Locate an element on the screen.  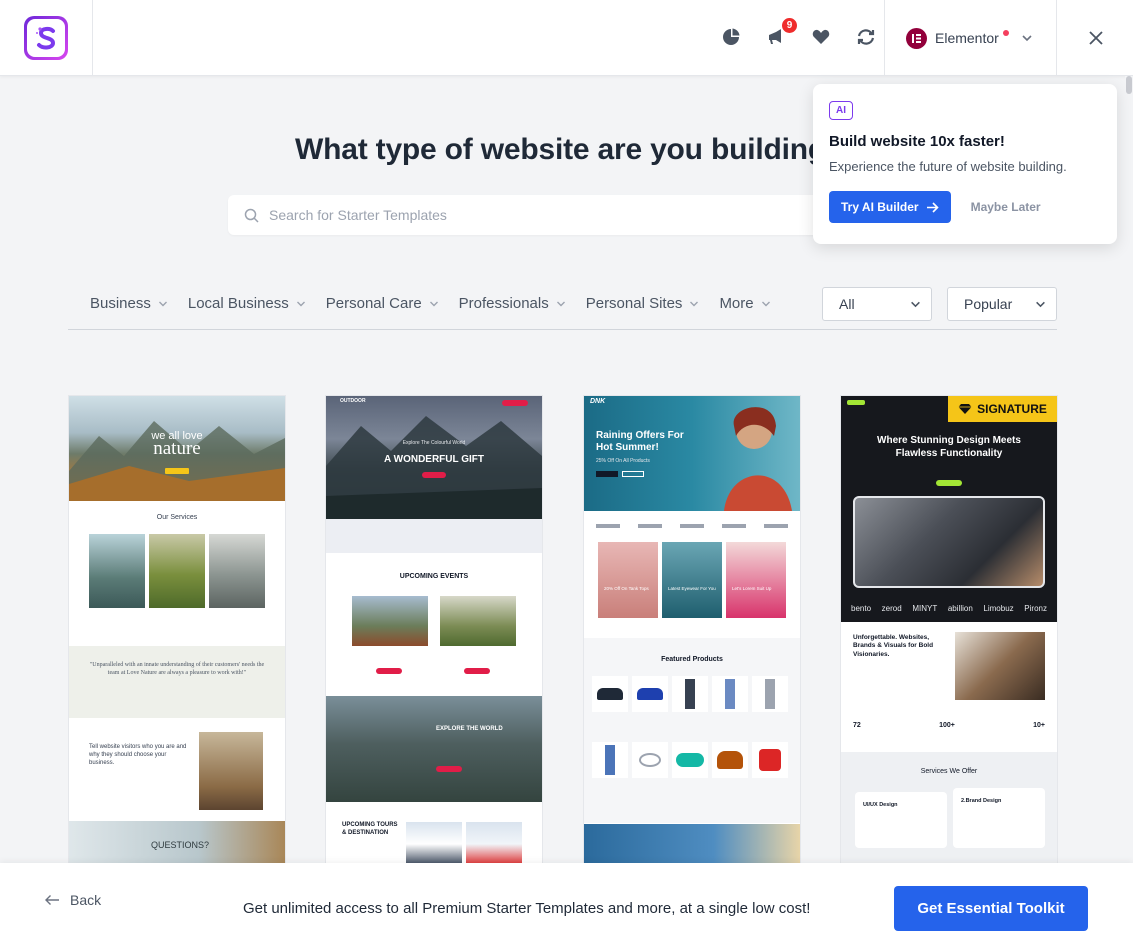
logo-area is located at coordinates (46, 38).